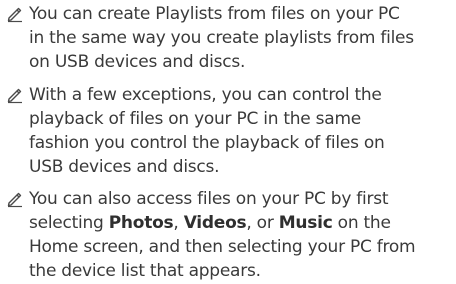  What do you see at coordinates (262, 223) in the screenshot?
I see `line-text: , or` at bounding box center [262, 223].